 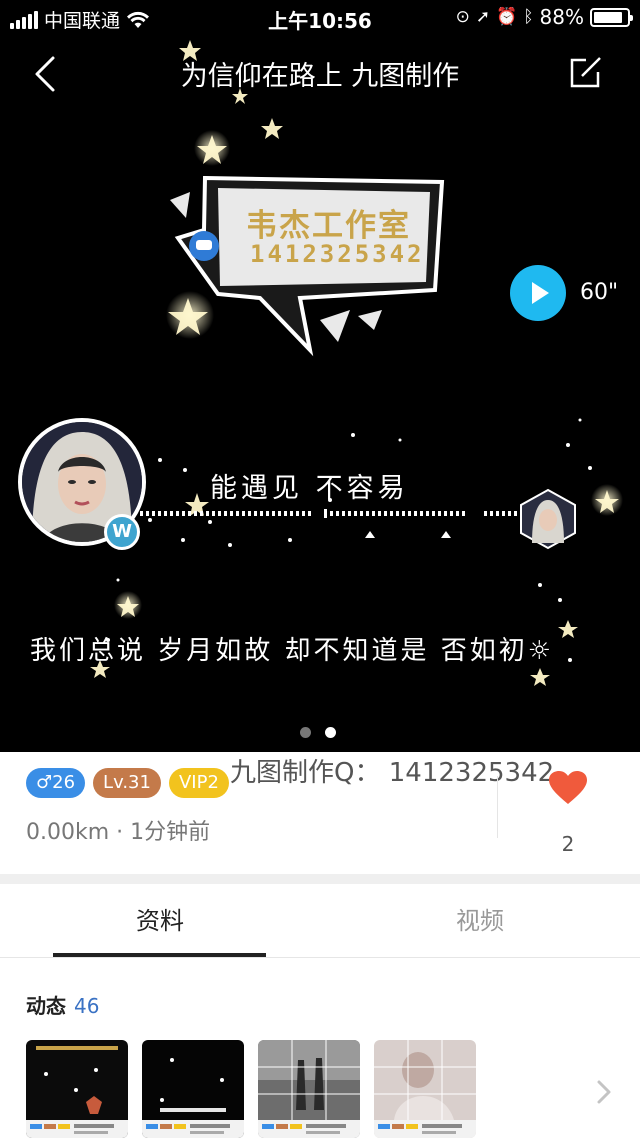 I want to click on nav-bar: 为信仰在路上 九图制作, so click(x=320, y=72).